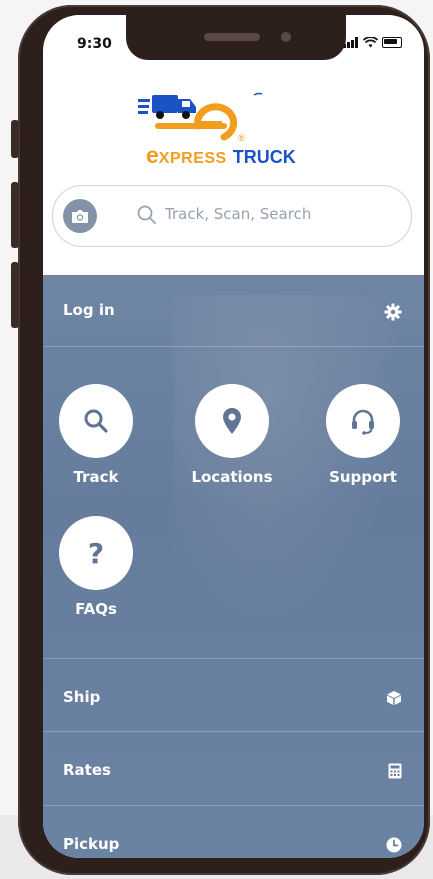  What do you see at coordinates (233, 773) in the screenshot?
I see `menu-item-rates: Rates` at bounding box center [233, 773].